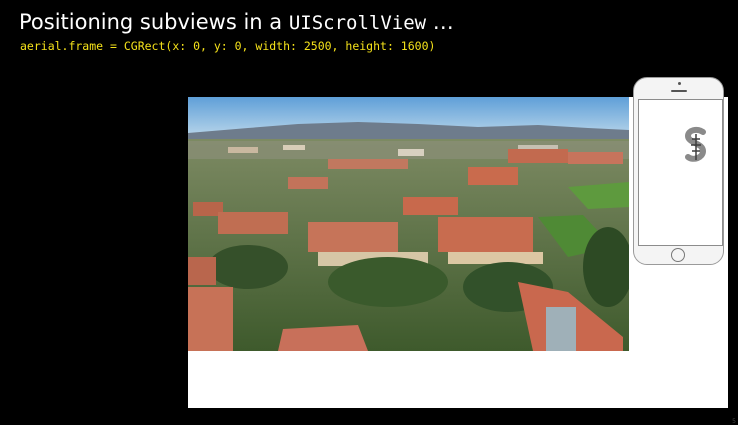  What do you see at coordinates (357, 23) in the screenshot?
I see `title-code: UIScrollView` at bounding box center [357, 23].